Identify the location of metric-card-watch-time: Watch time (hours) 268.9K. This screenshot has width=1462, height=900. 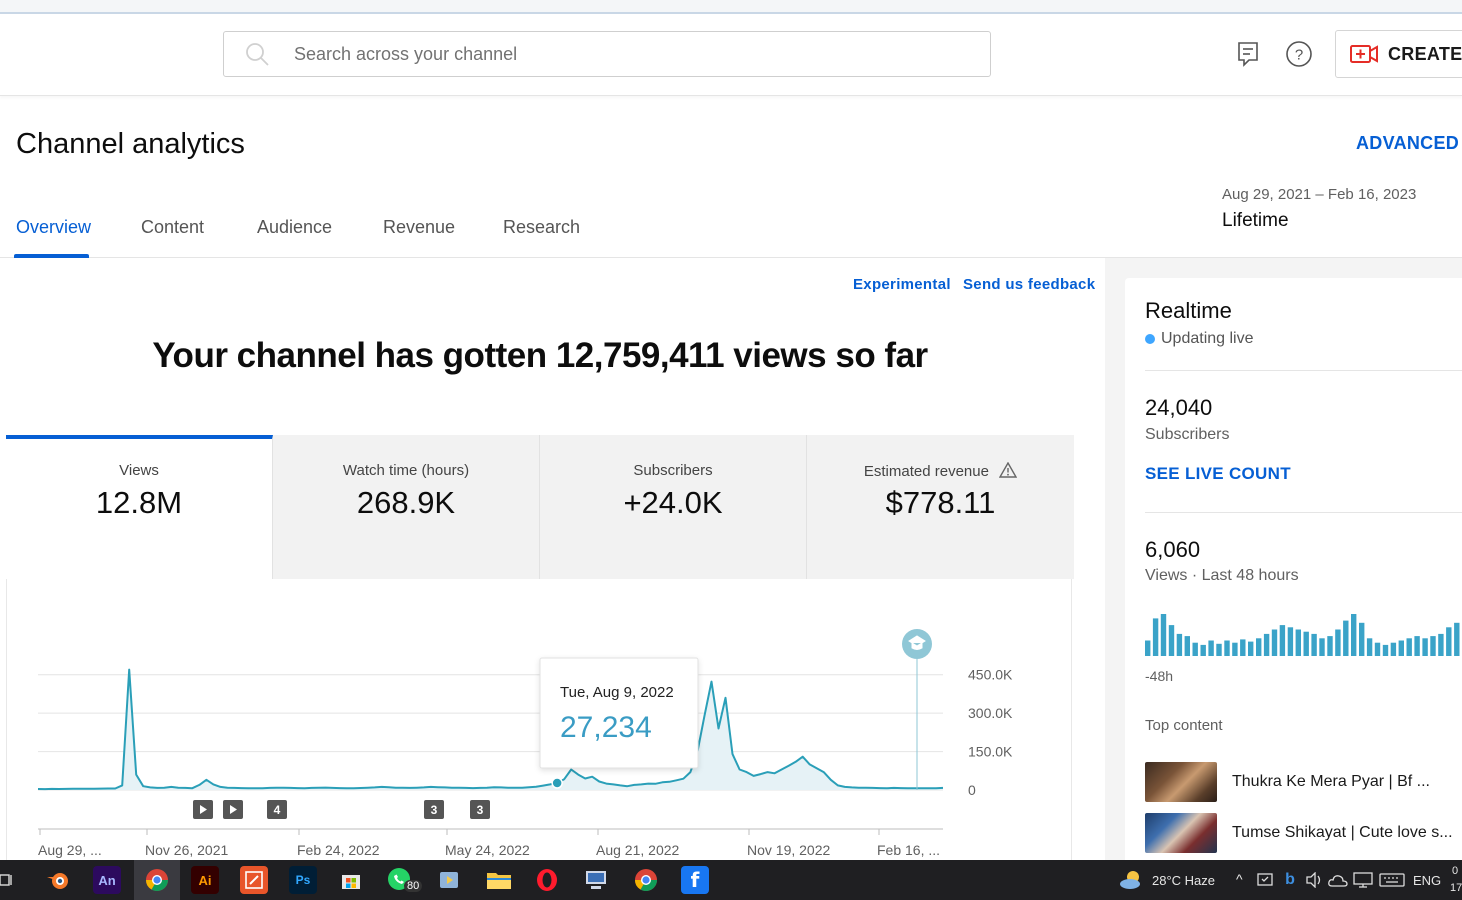
(406, 507).